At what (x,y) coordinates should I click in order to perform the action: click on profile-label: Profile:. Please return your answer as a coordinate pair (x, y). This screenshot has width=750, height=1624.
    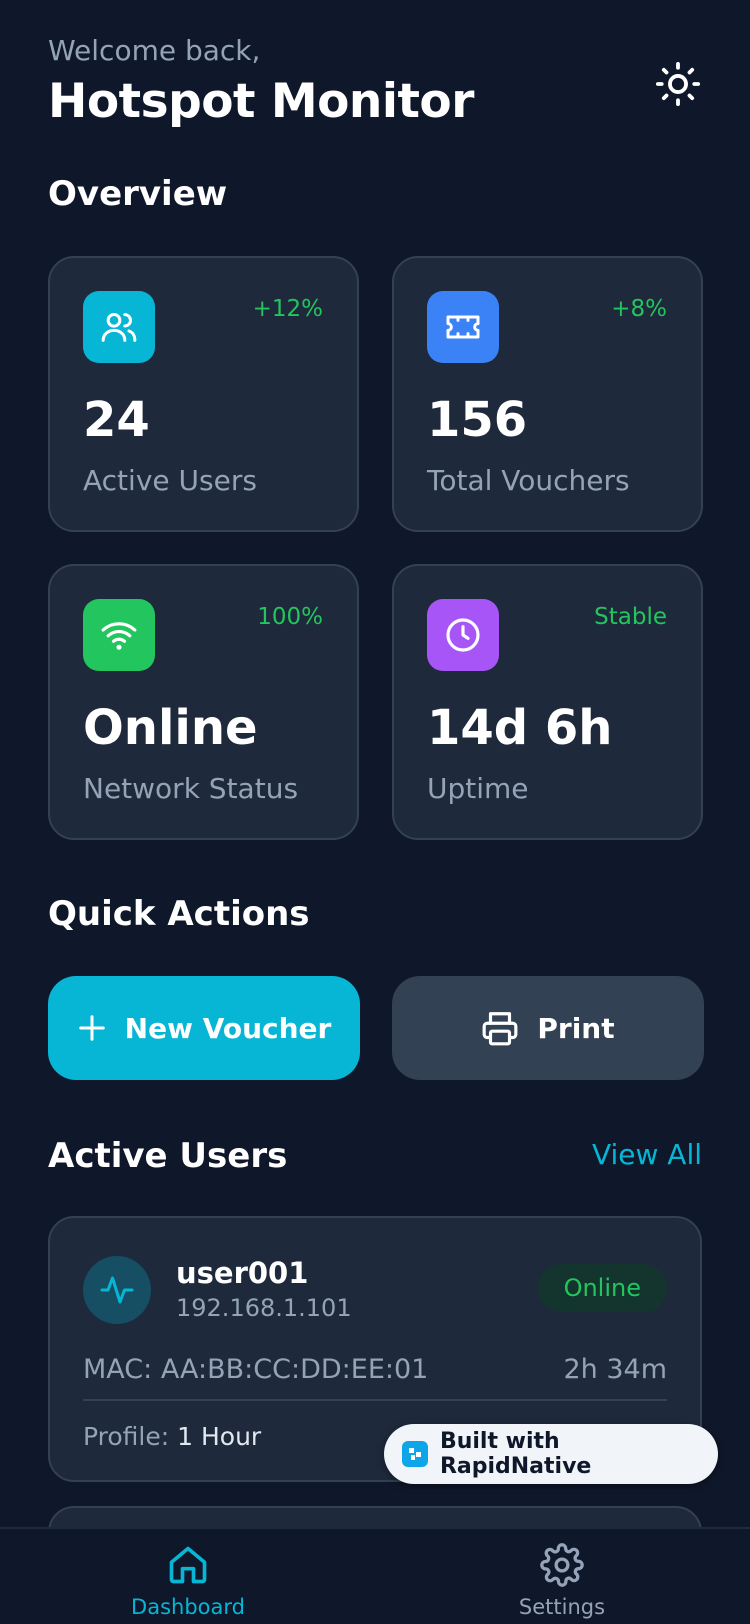
    Looking at the image, I should click on (126, 1436).